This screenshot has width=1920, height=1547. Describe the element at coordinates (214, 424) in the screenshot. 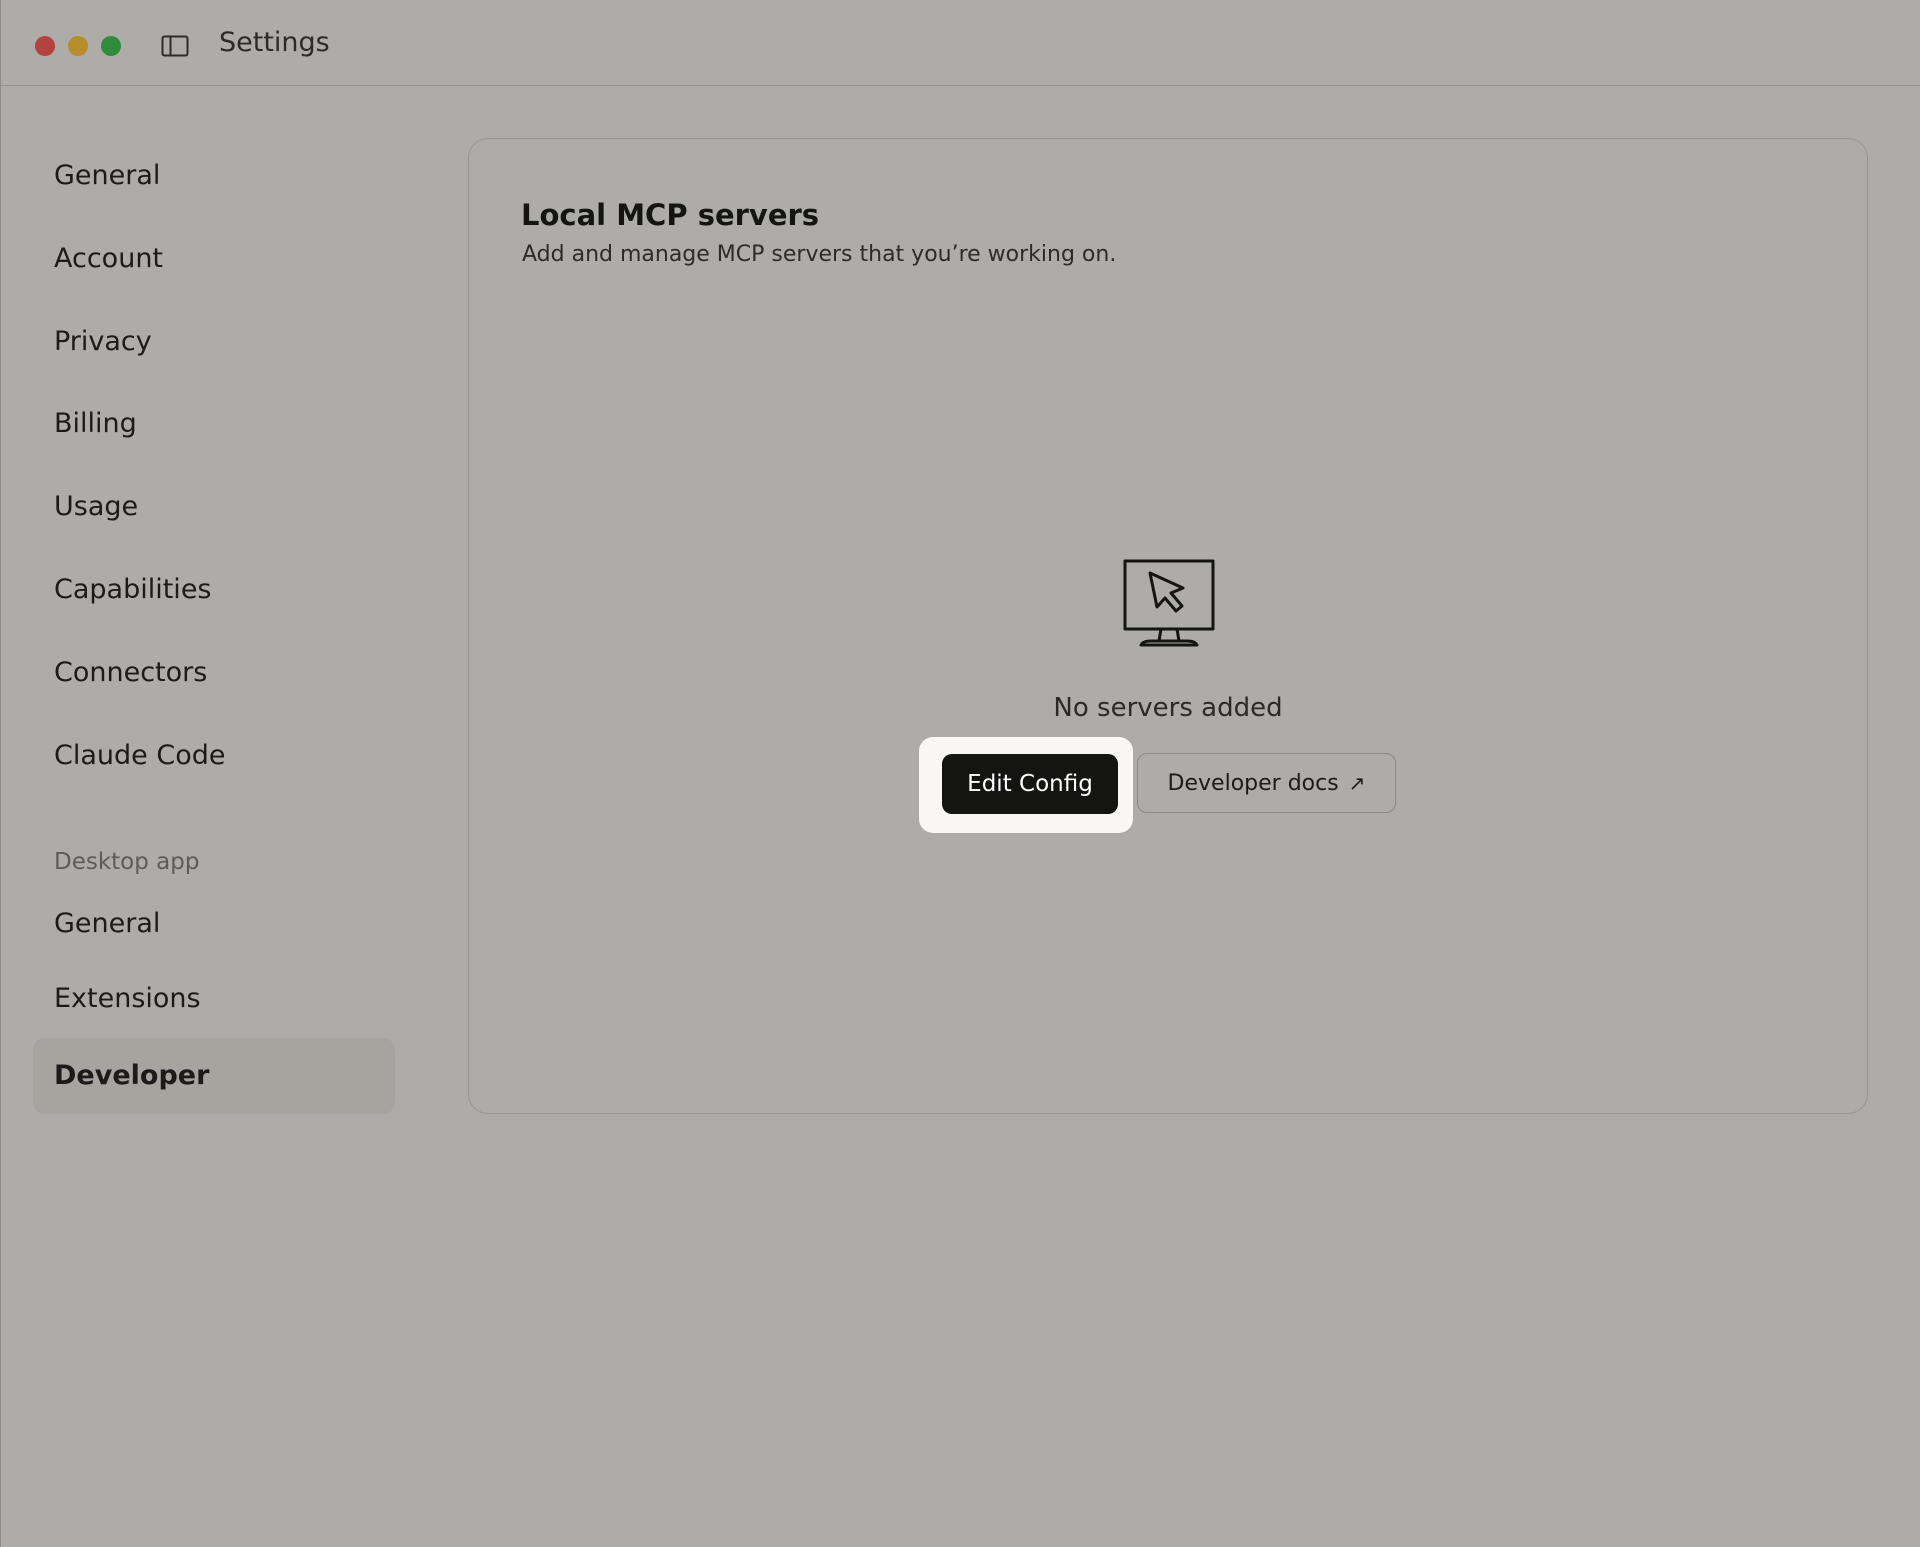

I see `sidebar-item-billing: Billing` at that location.